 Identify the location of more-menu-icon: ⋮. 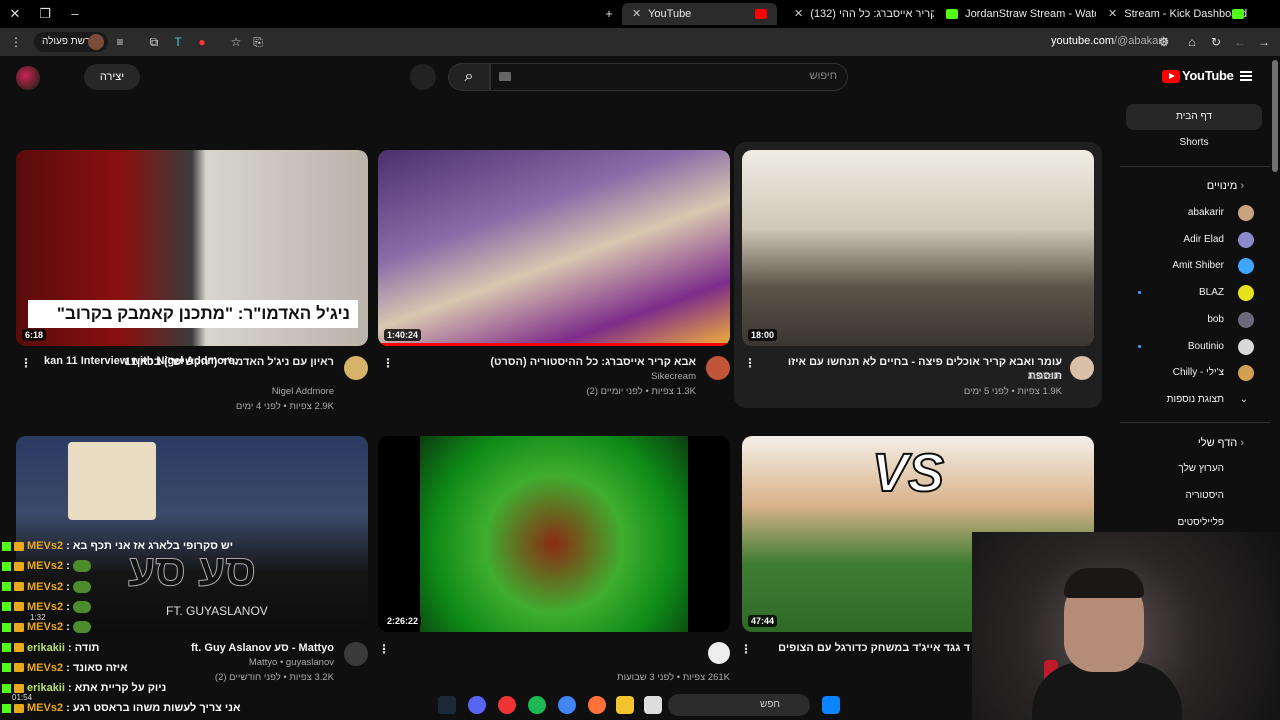
(16, 42).